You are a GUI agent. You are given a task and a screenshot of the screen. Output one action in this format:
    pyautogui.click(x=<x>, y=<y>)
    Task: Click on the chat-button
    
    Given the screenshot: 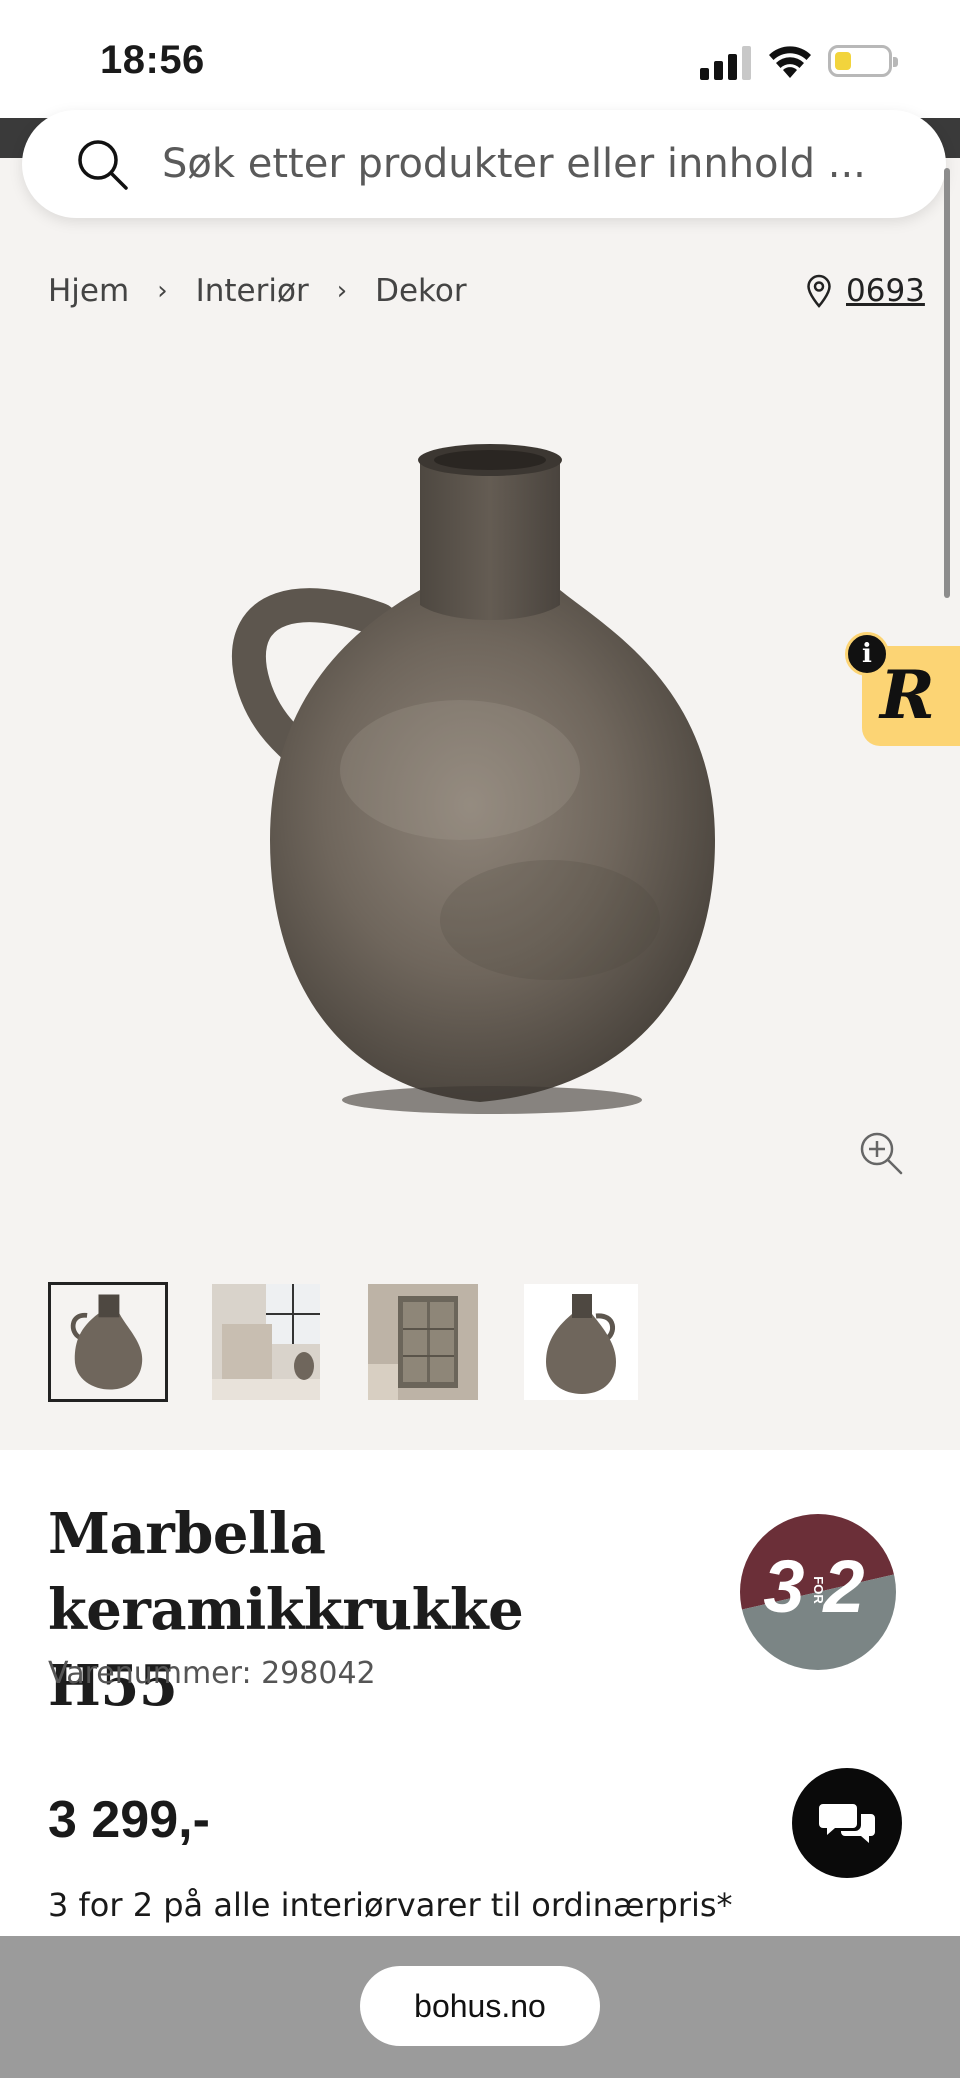 What is the action you would take?
    pyautogui.click(x=847, y=1823)
    